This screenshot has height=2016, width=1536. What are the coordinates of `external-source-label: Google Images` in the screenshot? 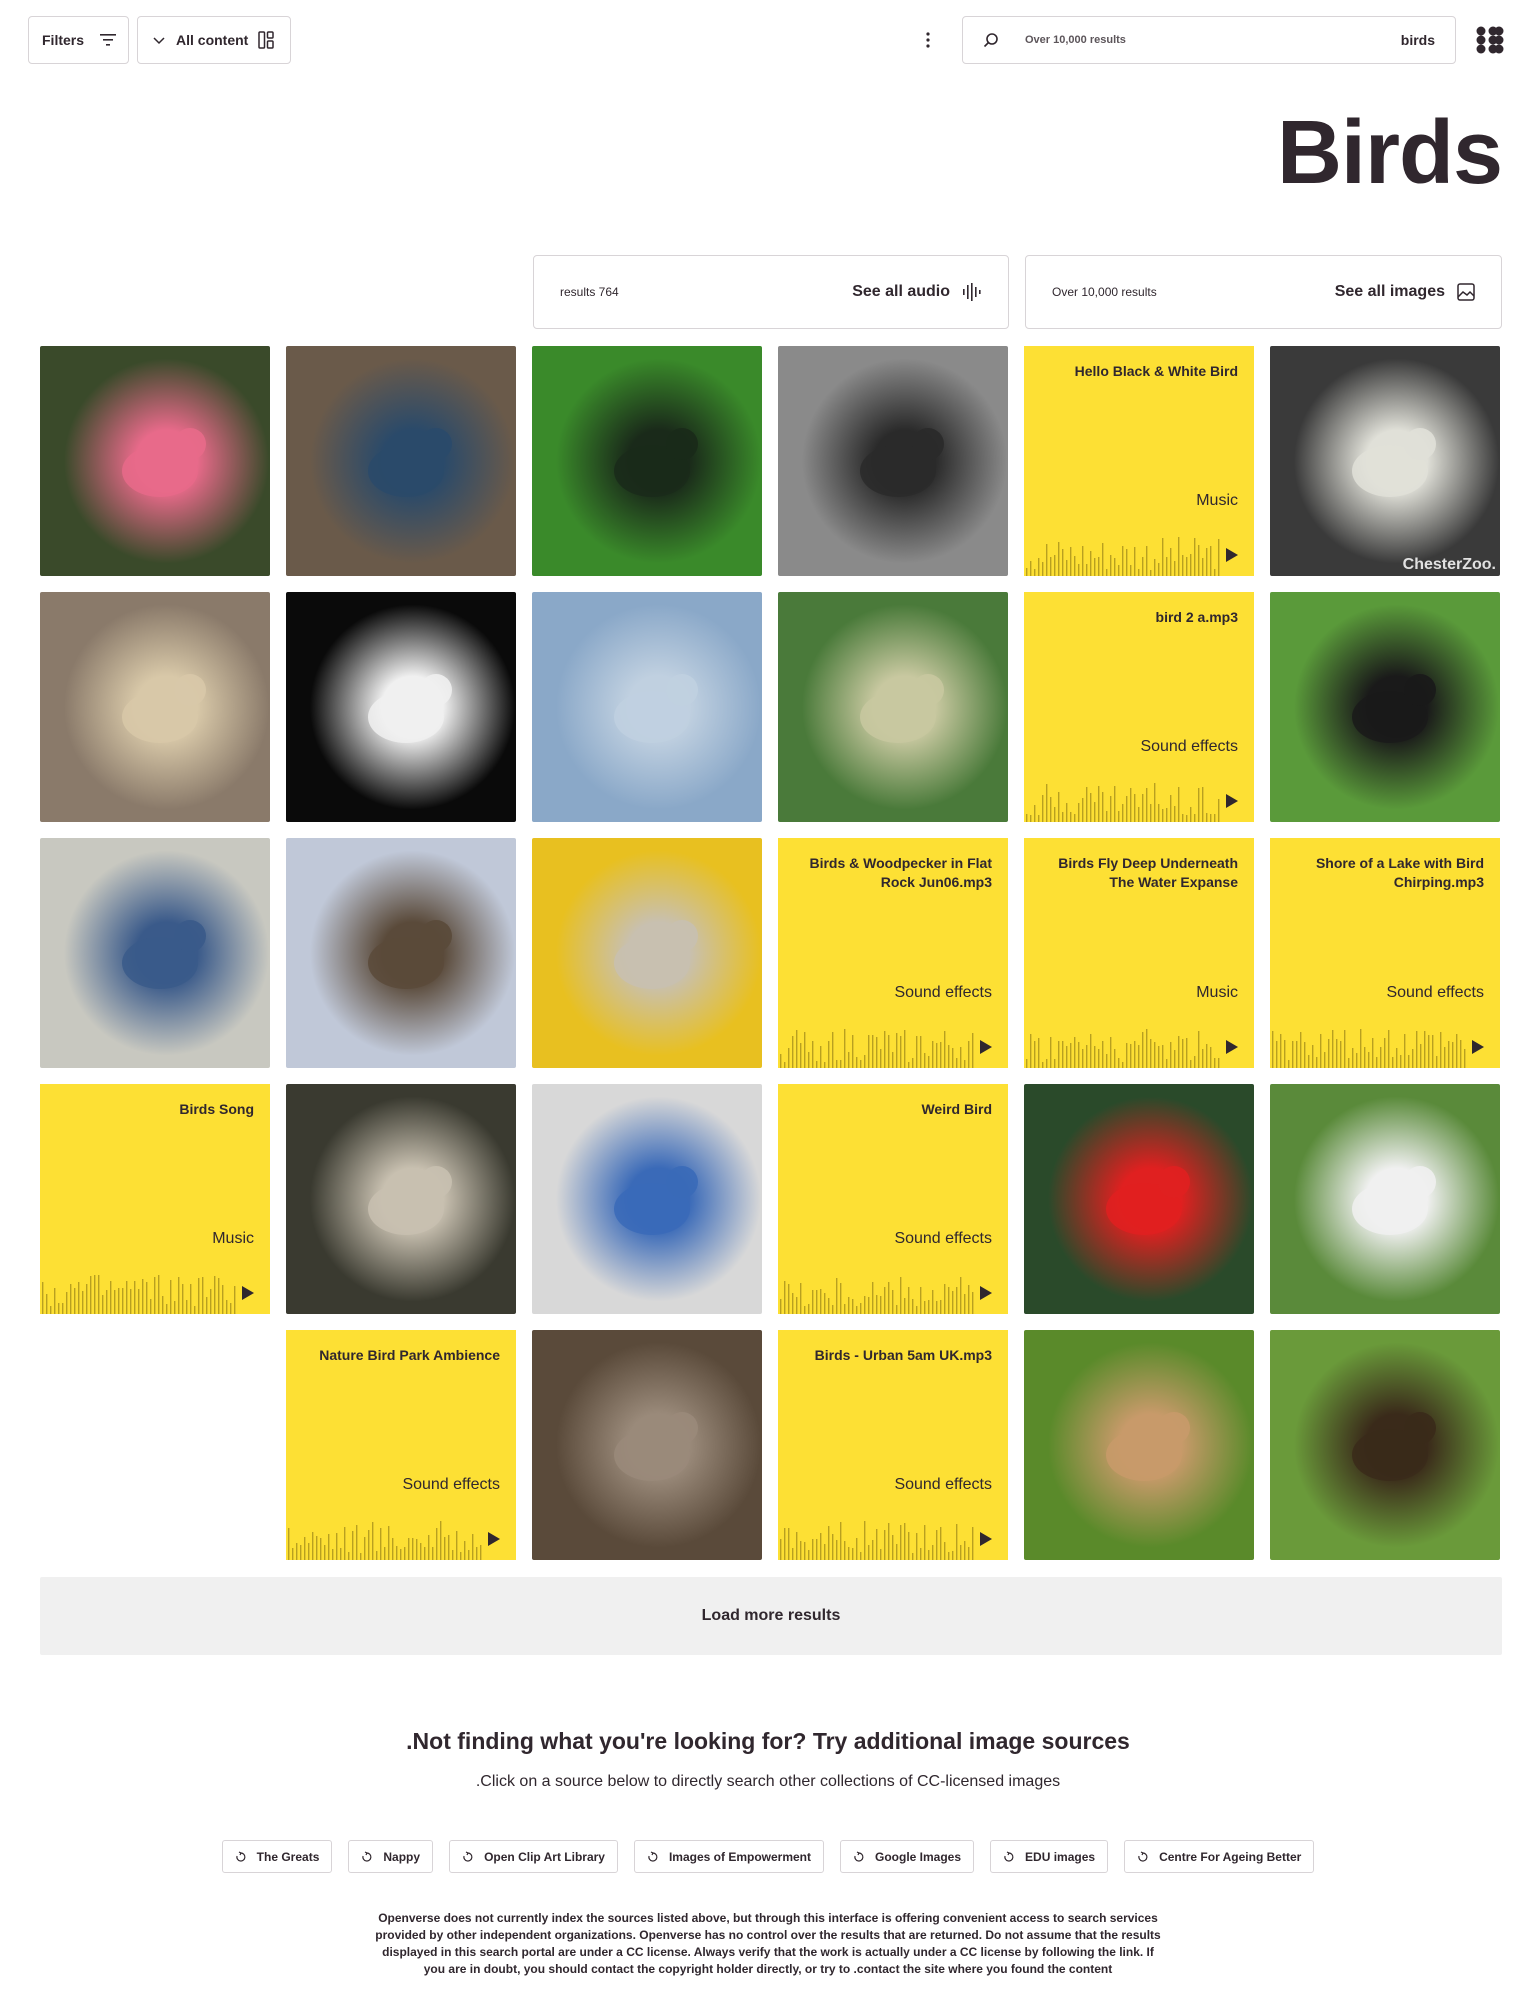 It's located at (918, 1856).